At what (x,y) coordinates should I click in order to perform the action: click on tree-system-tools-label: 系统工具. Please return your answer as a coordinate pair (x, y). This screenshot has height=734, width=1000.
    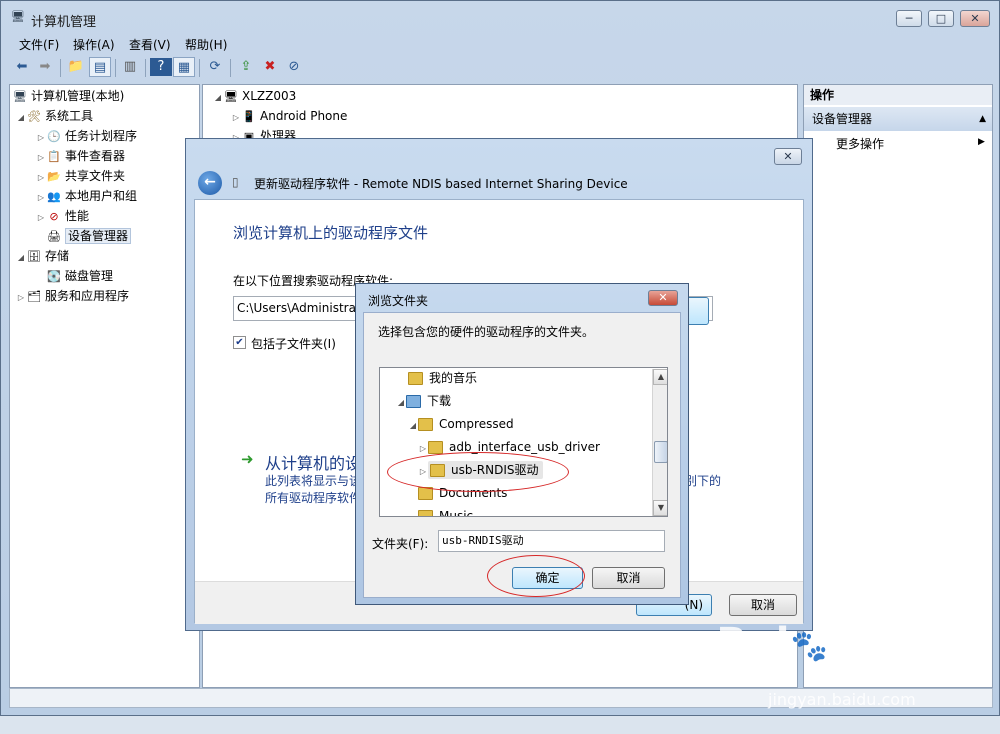
    Looking at the image, I should click on (69, 116).